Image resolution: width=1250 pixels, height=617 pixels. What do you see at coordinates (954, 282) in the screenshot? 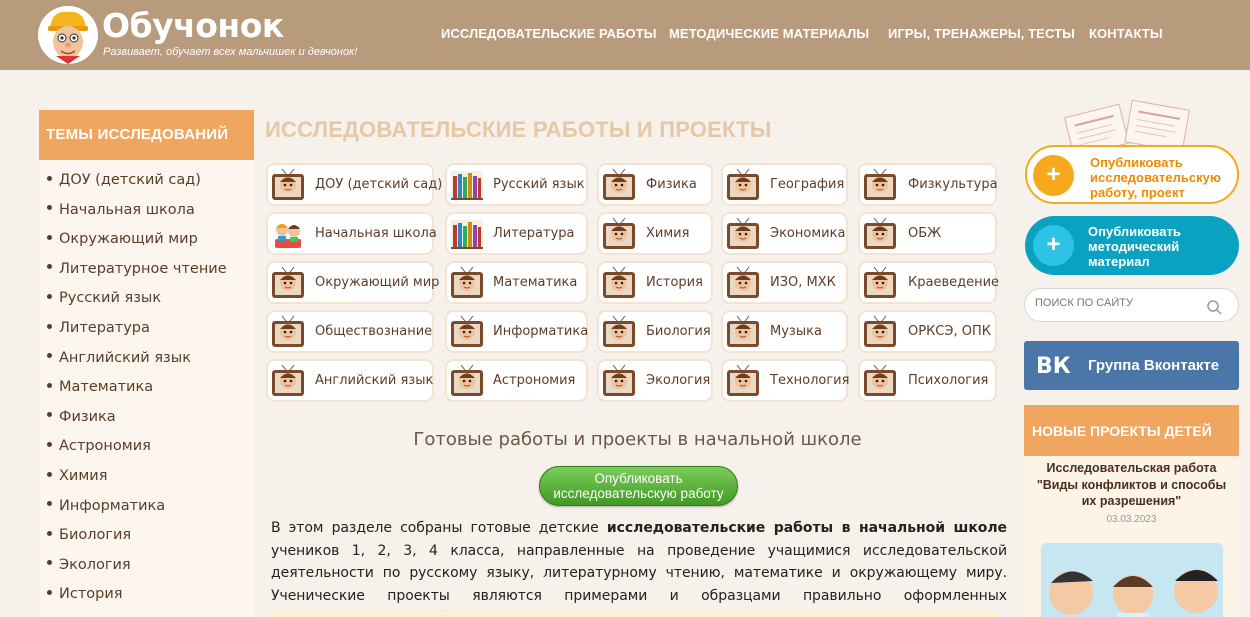
I see `subject-label: Краеведение` at bounding box center [954, 282].